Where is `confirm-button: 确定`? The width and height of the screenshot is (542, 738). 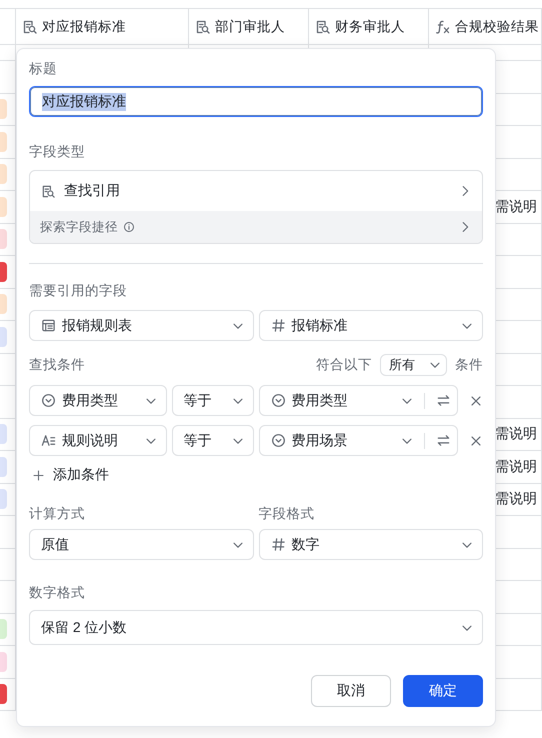 confirm-button: 确定 is located at coordinates (443, 691).